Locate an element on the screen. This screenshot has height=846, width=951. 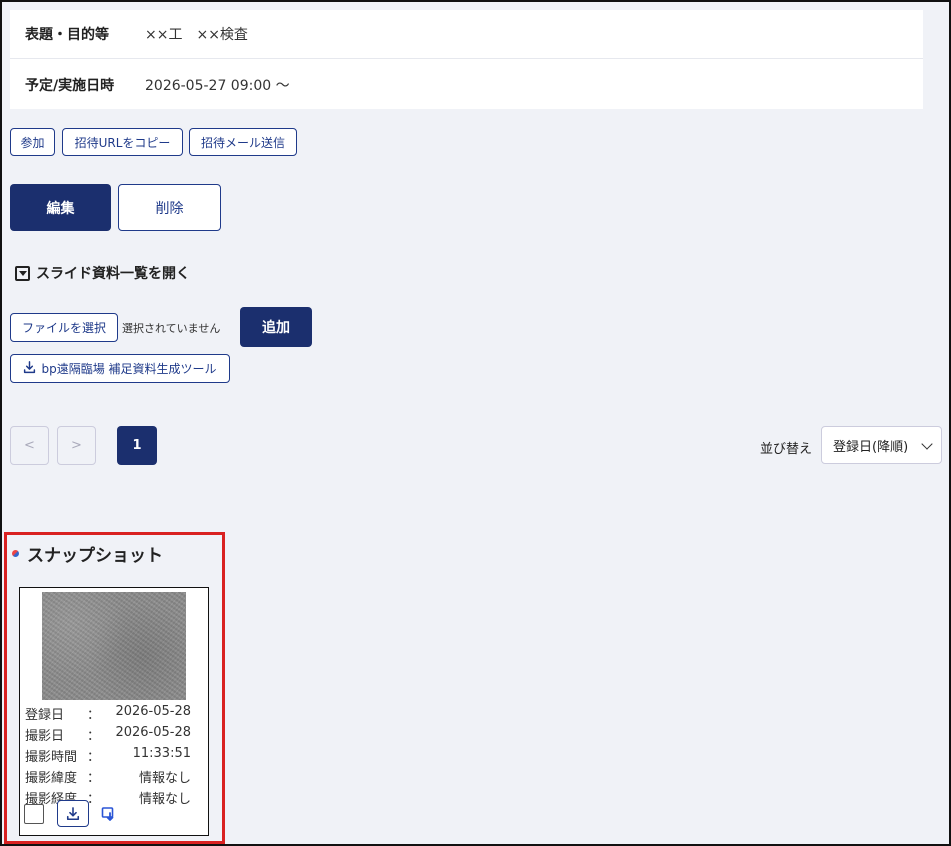
join-button: 参加 is located at coordinates (32, 142).